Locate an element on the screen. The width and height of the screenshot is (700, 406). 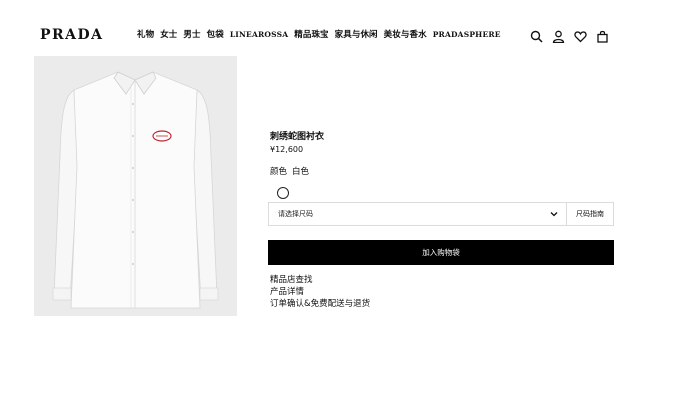
prada-logo: PRADA is located at coordinates (72, 35).